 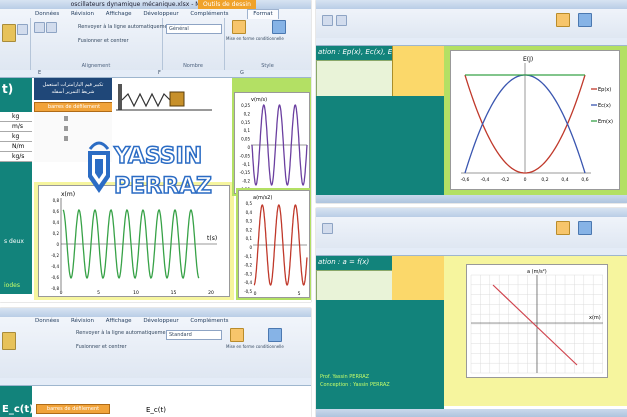 What do you see at coordinates (535, 325) in the screenshot?
I see `chart-accel-series` at bounding box center [535, 325].